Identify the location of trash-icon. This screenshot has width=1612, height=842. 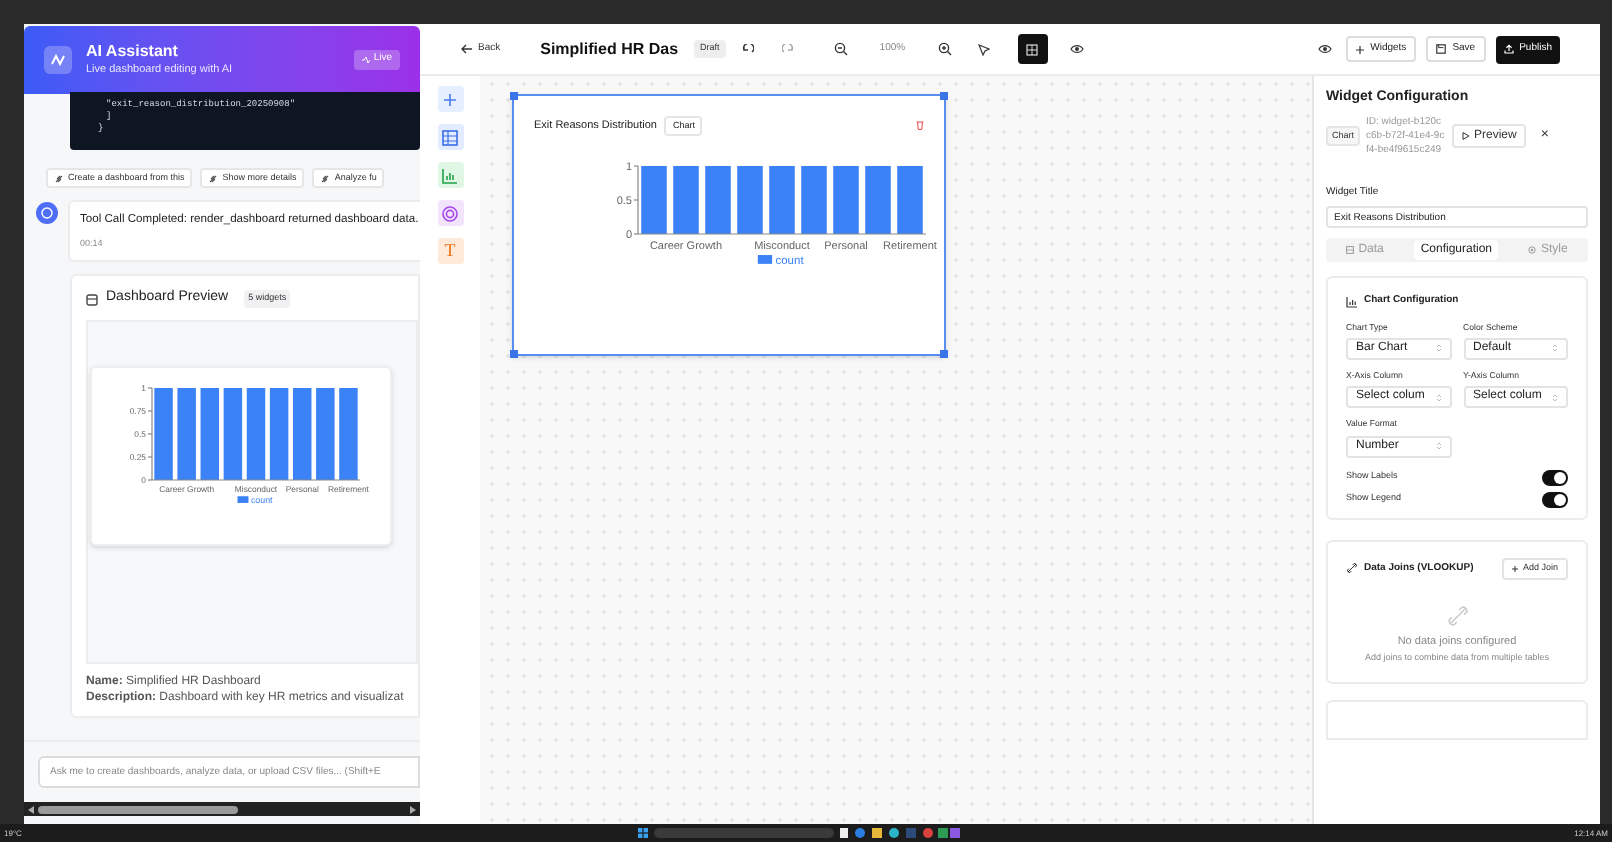
(920, 125).